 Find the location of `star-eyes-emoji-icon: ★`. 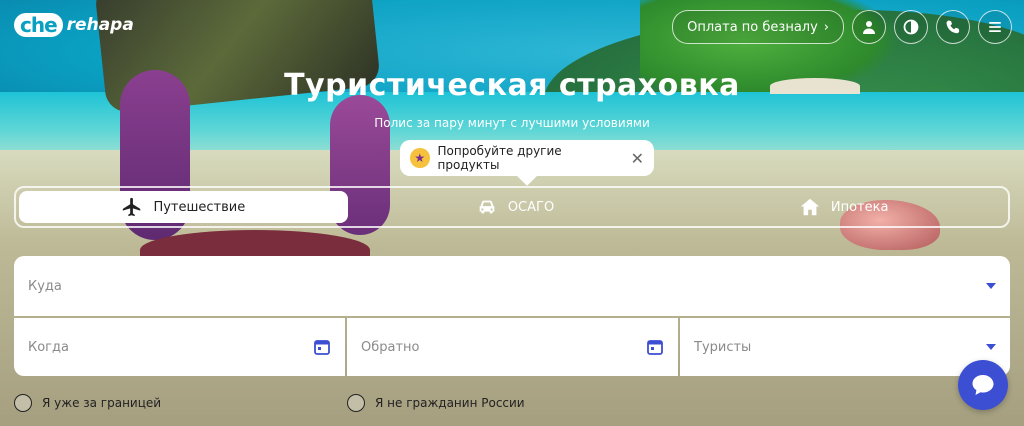

star-eyes-emoji-icon: ★ is located at coordinates (420, 158).